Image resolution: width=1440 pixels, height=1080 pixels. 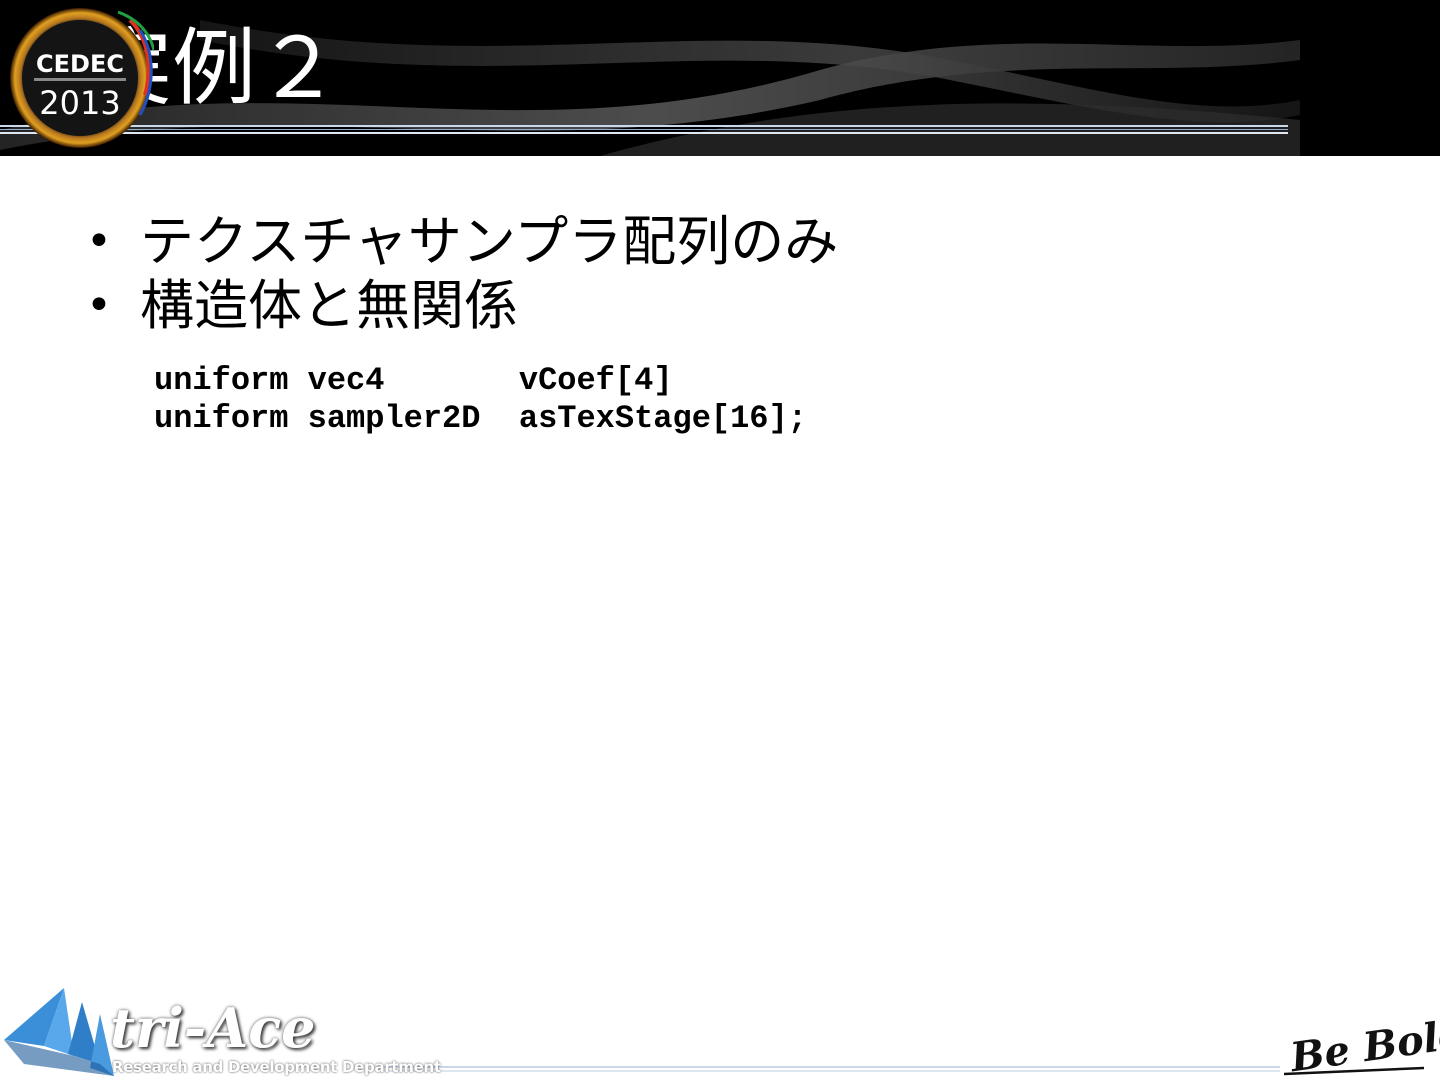 What do you see at coordinates (489, 241) in the screenshot?
I see `bullet-text: テクスチャサンプラ配列のみ` at bounding box center [489, 241].